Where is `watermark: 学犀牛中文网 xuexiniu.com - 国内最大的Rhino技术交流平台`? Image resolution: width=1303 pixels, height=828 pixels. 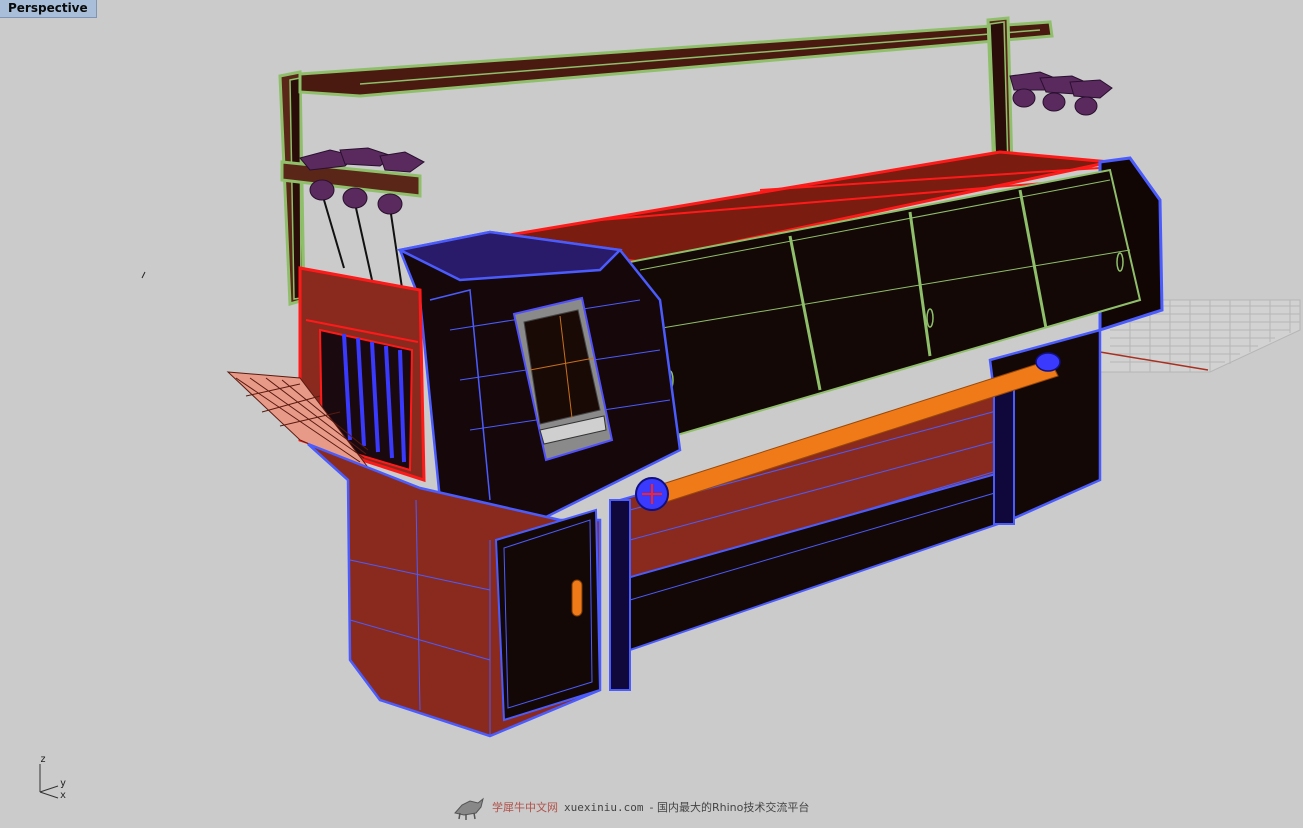
watermark: 学犀牛中文网 xuexiniu.com - 国内最大的Rhino技术交流平台 is located at coordinates (630, 807).